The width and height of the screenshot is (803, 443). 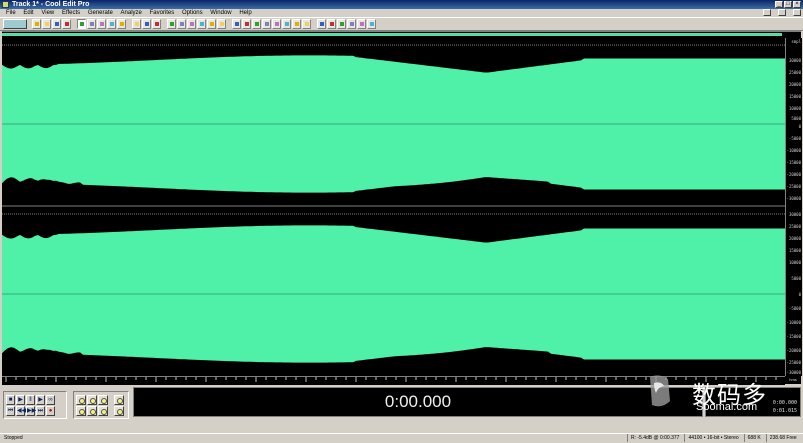 I want to click on app-icon, so click(x=5, y=4).